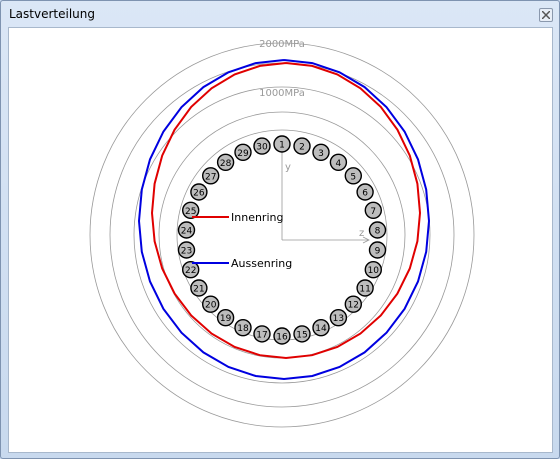 The height and width of the screenshot is (459, 560). Describe the element at coordinates (226, 164) in the screenshot. I see `ball-label-28: 28` at that location.